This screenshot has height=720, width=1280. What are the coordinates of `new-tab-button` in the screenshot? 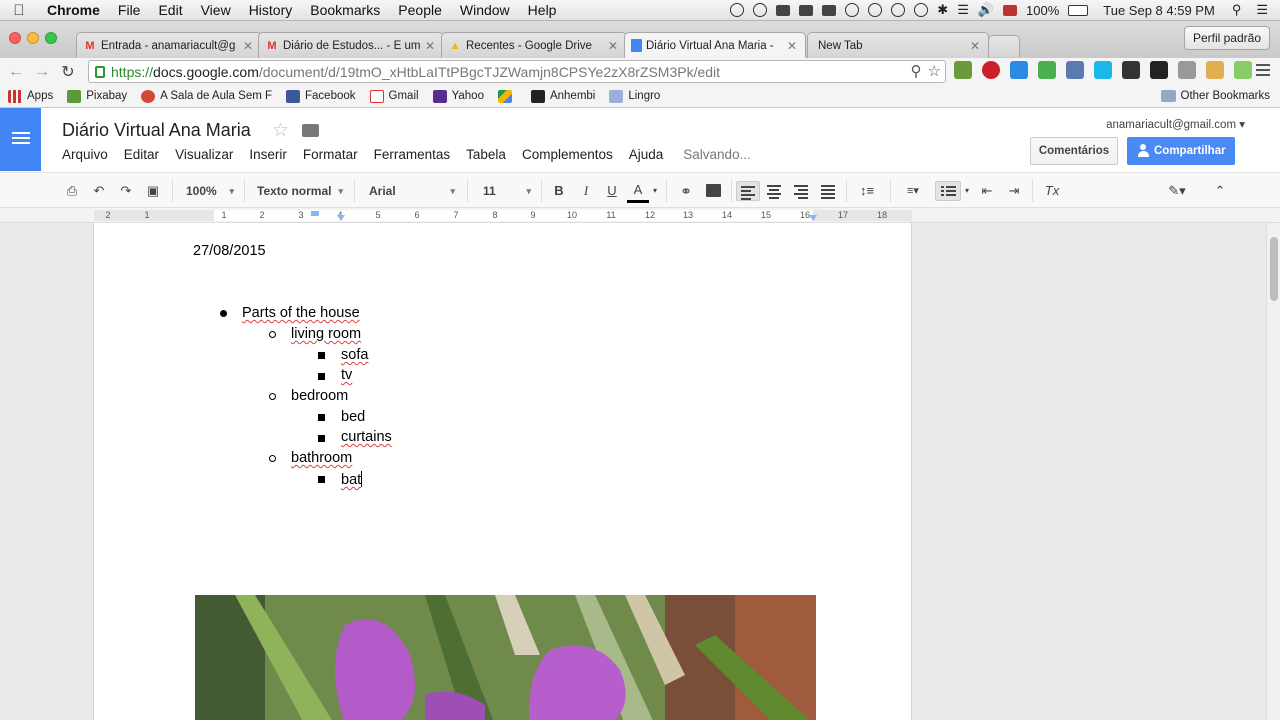 It's located at (1004, 46).